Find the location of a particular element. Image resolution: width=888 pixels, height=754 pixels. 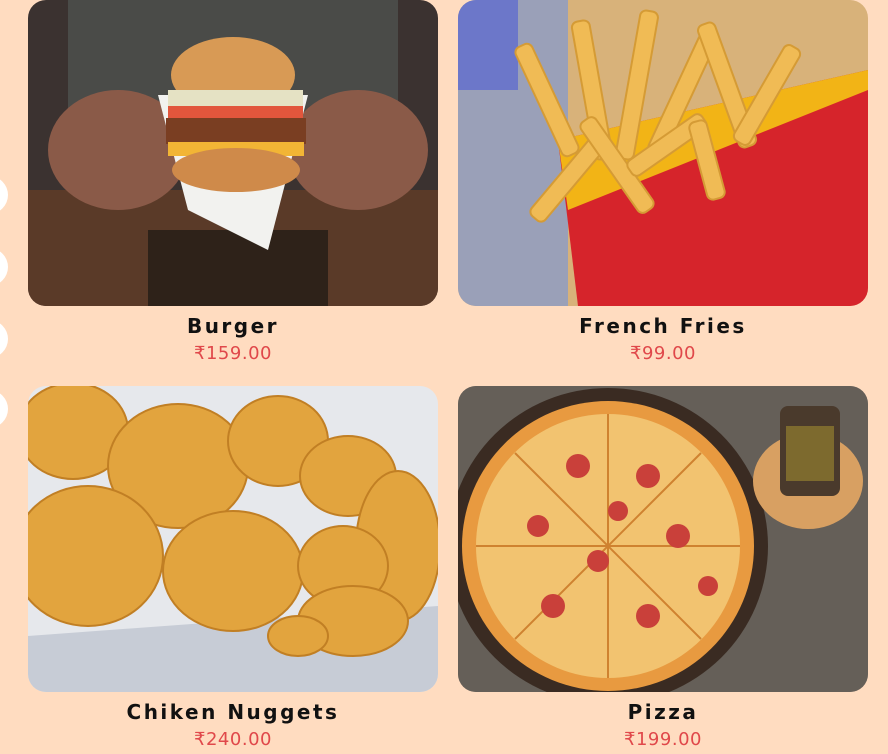

menu-item-name: Burger is located at coordinates (233, 326).